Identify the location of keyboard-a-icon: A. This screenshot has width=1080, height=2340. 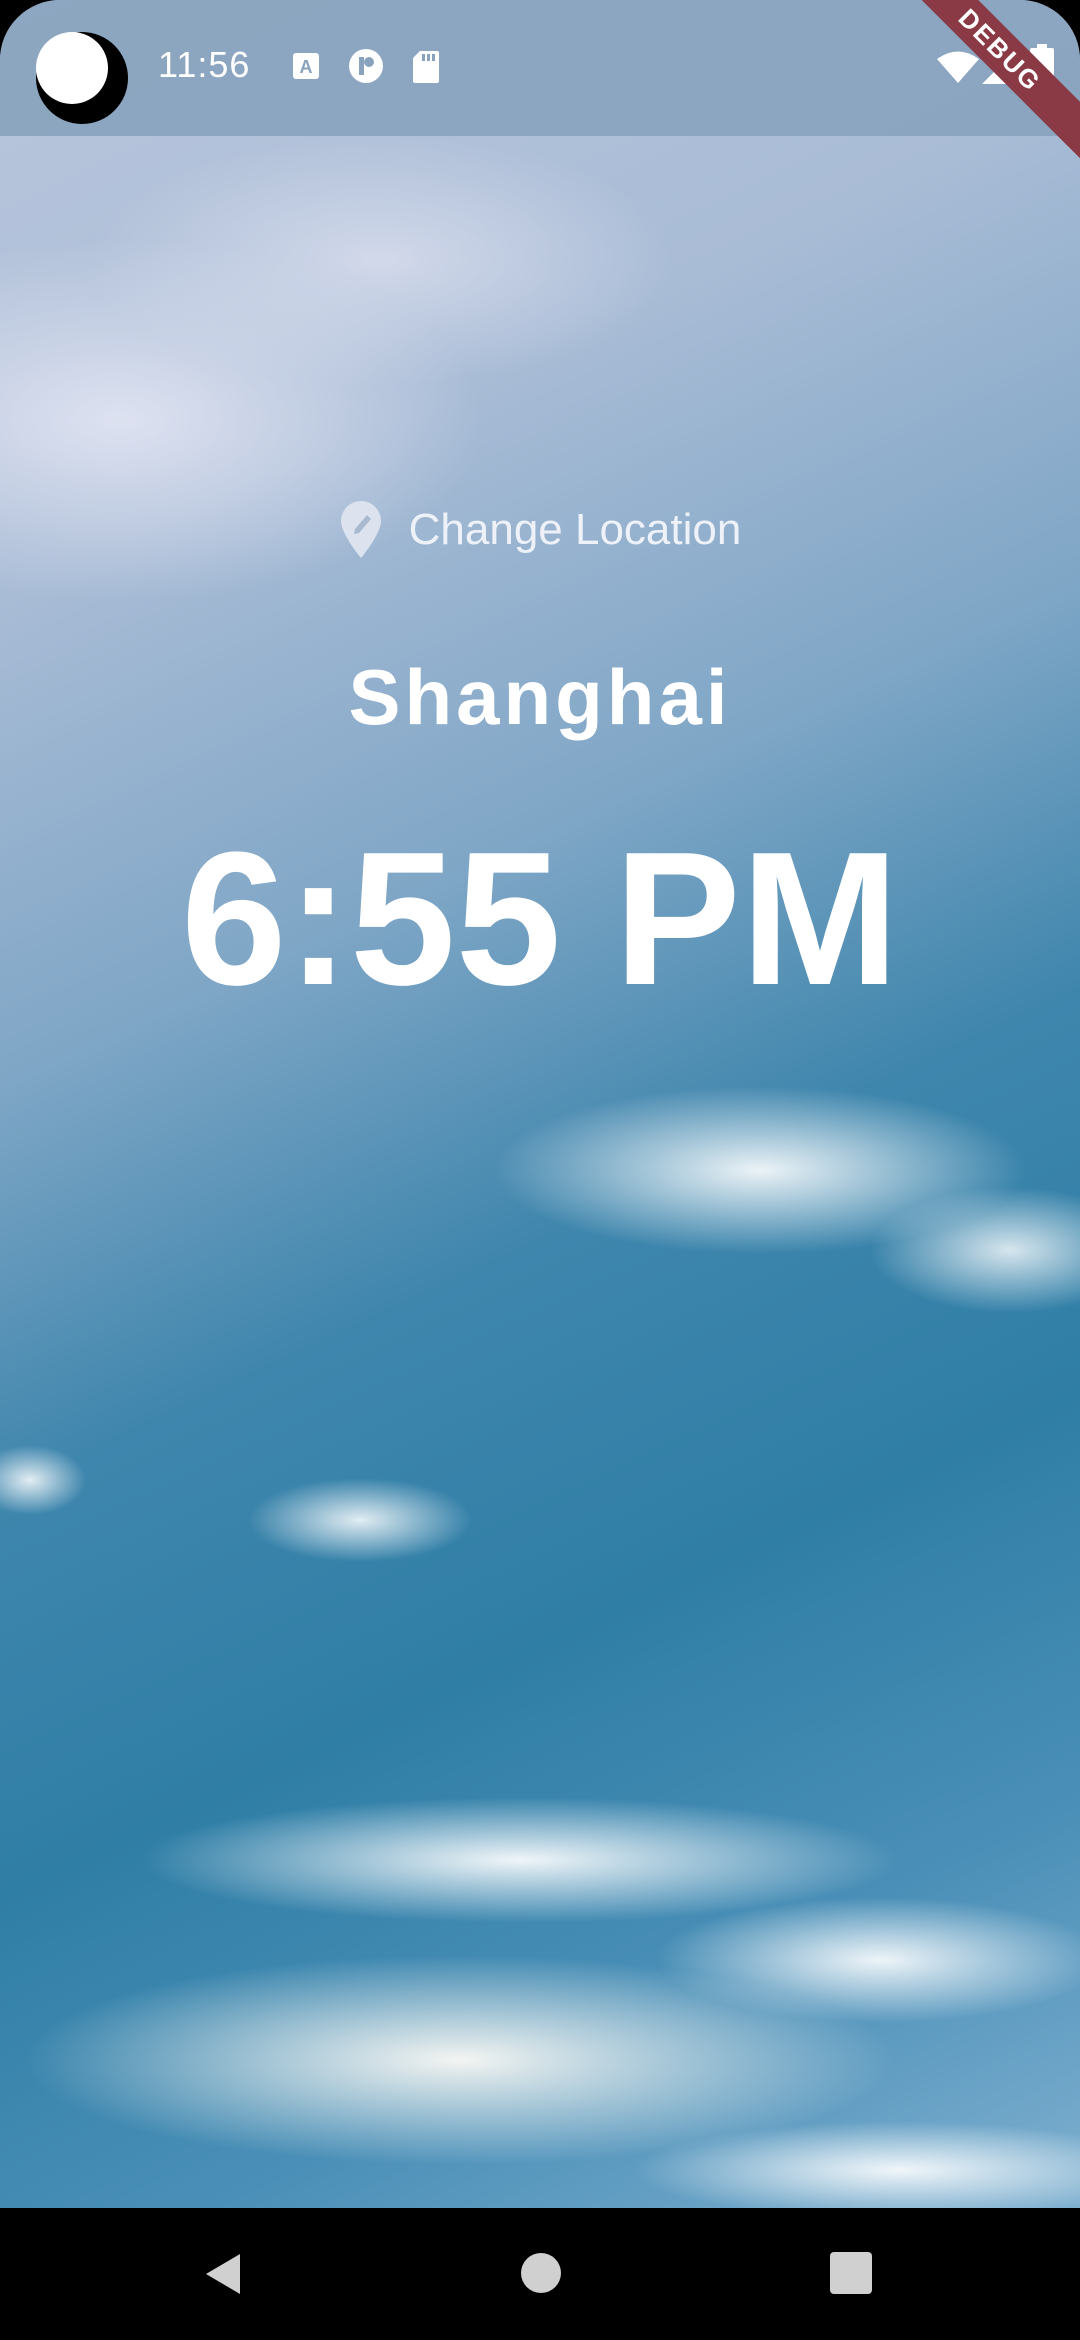
(306, 66).